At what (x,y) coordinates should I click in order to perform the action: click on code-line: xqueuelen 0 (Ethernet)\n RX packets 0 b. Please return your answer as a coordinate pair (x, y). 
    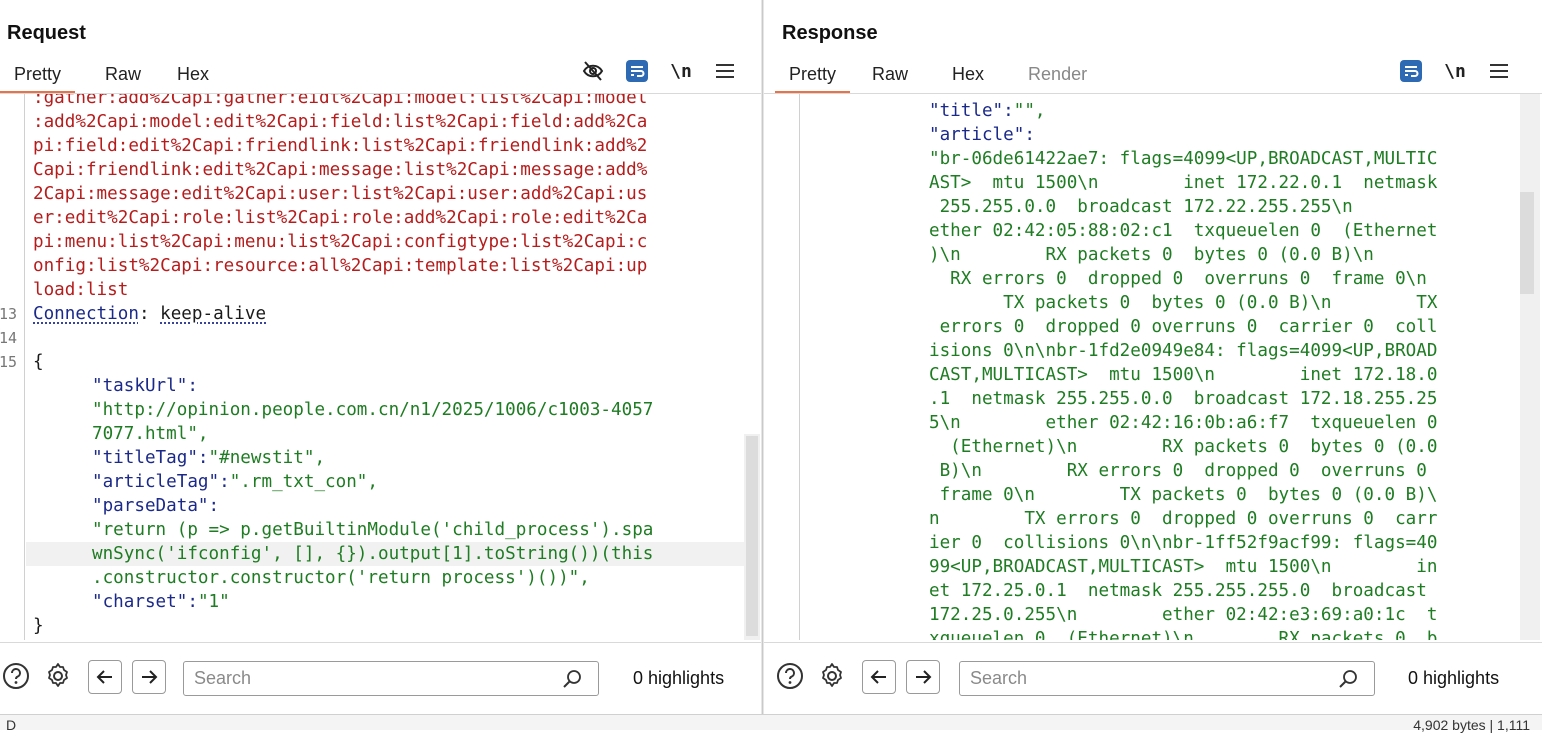
    Looking at the image, I should click on (1183, 634).